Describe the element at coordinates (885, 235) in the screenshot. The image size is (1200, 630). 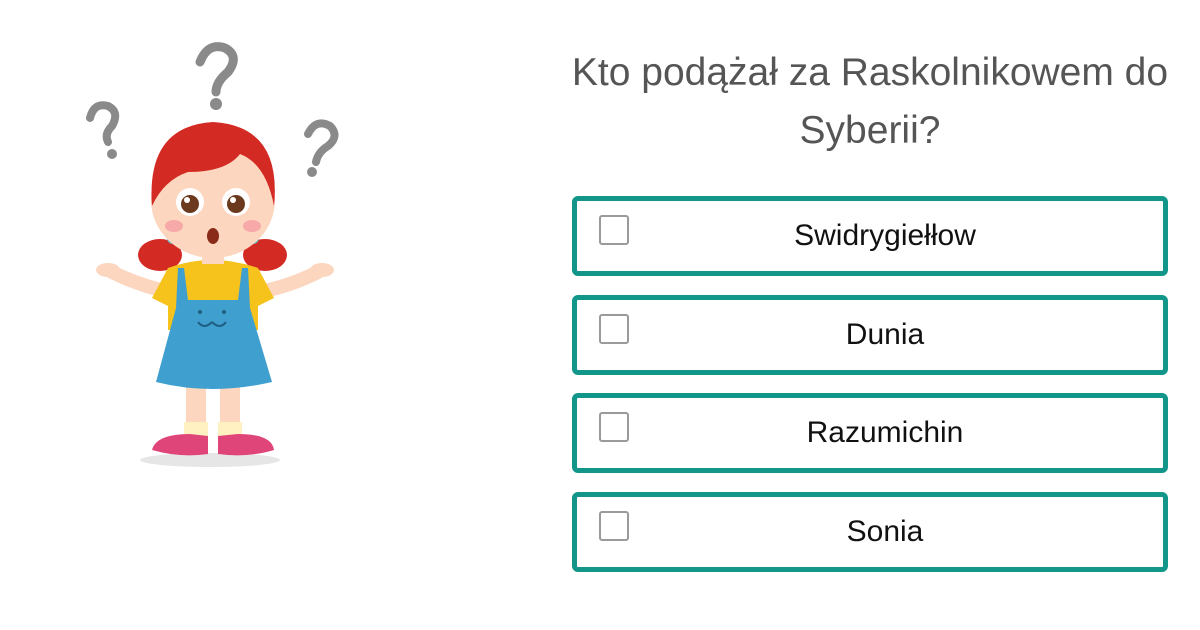
I see `answer-option-label: Swidrygiełłow` at that location.